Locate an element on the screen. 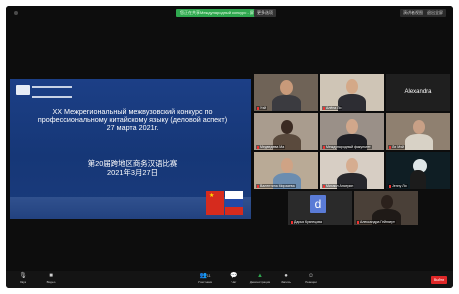 This screenshot has width=459, height=294. share-label: Демонстрация is located at coordinates (260, 282).